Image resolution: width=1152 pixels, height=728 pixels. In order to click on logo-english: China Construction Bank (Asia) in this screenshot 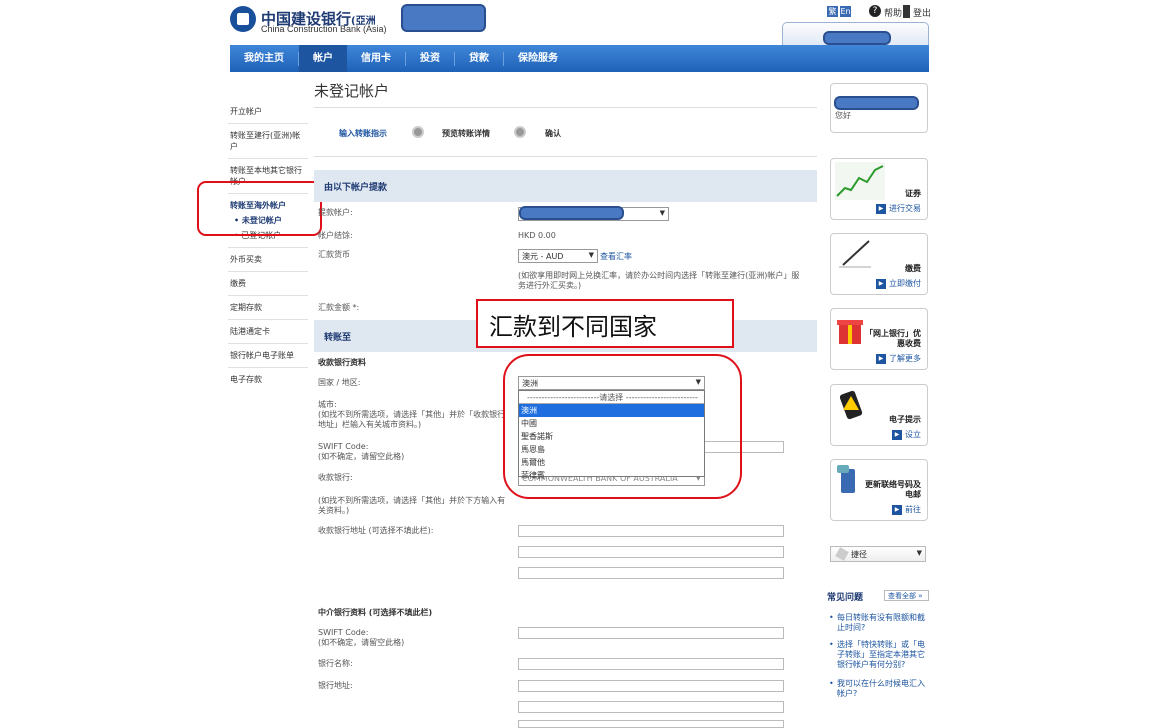, I will do `click(324, 29)`.